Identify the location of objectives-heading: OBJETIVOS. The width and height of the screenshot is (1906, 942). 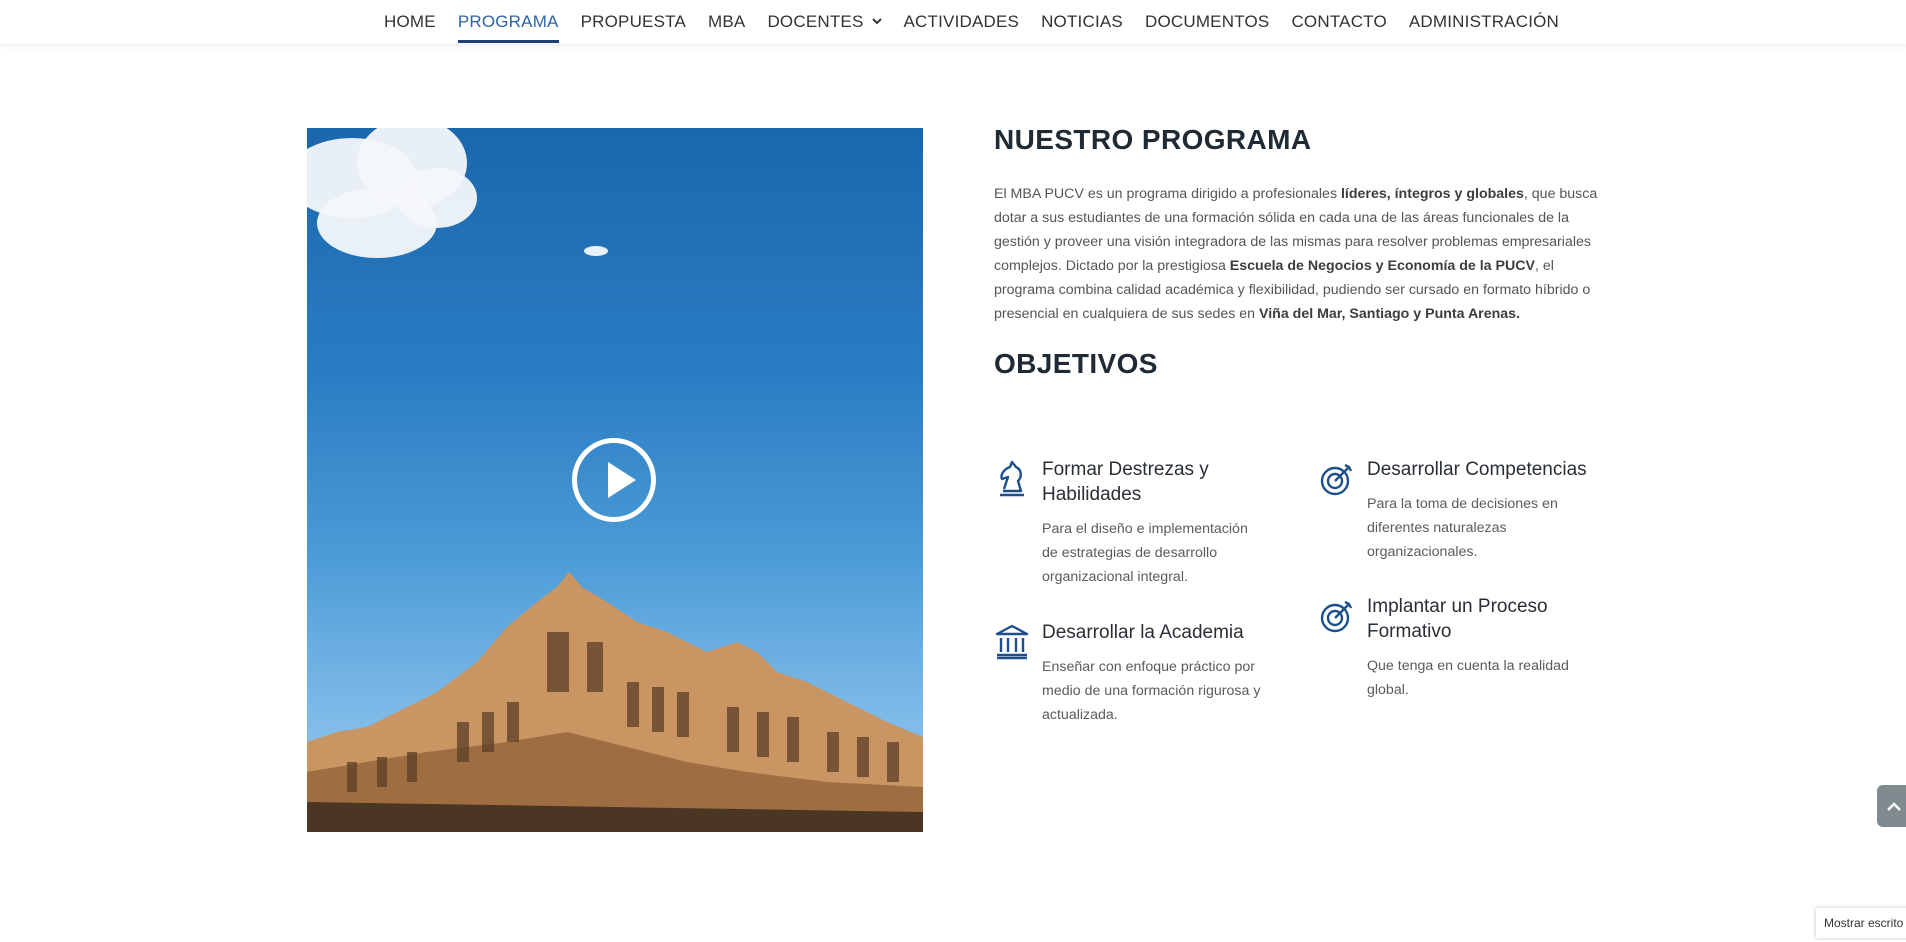
(1076, 363).